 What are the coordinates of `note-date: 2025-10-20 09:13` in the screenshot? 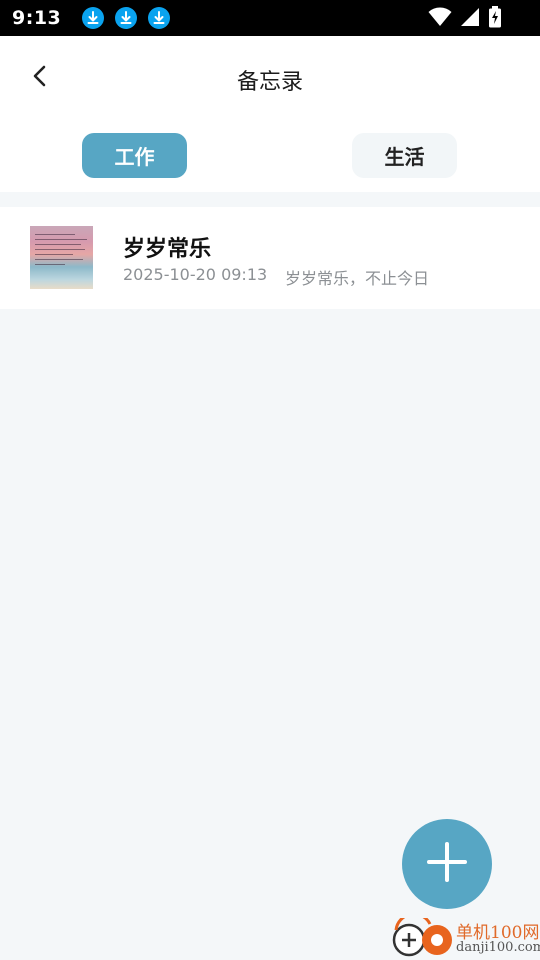 It's located at (195, 274).